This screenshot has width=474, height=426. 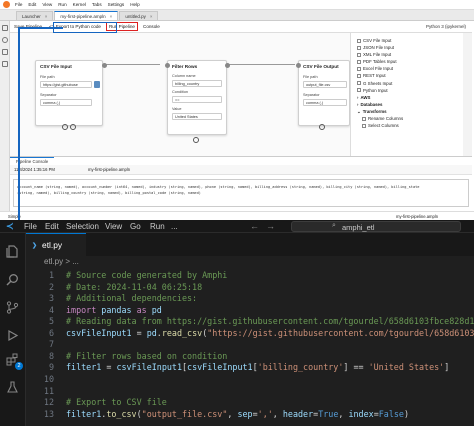 What do you see at coordinates (131, 298) in the screenshot?
I see `code-line: # Additional dependencies:` at bounding box center [131, 298].